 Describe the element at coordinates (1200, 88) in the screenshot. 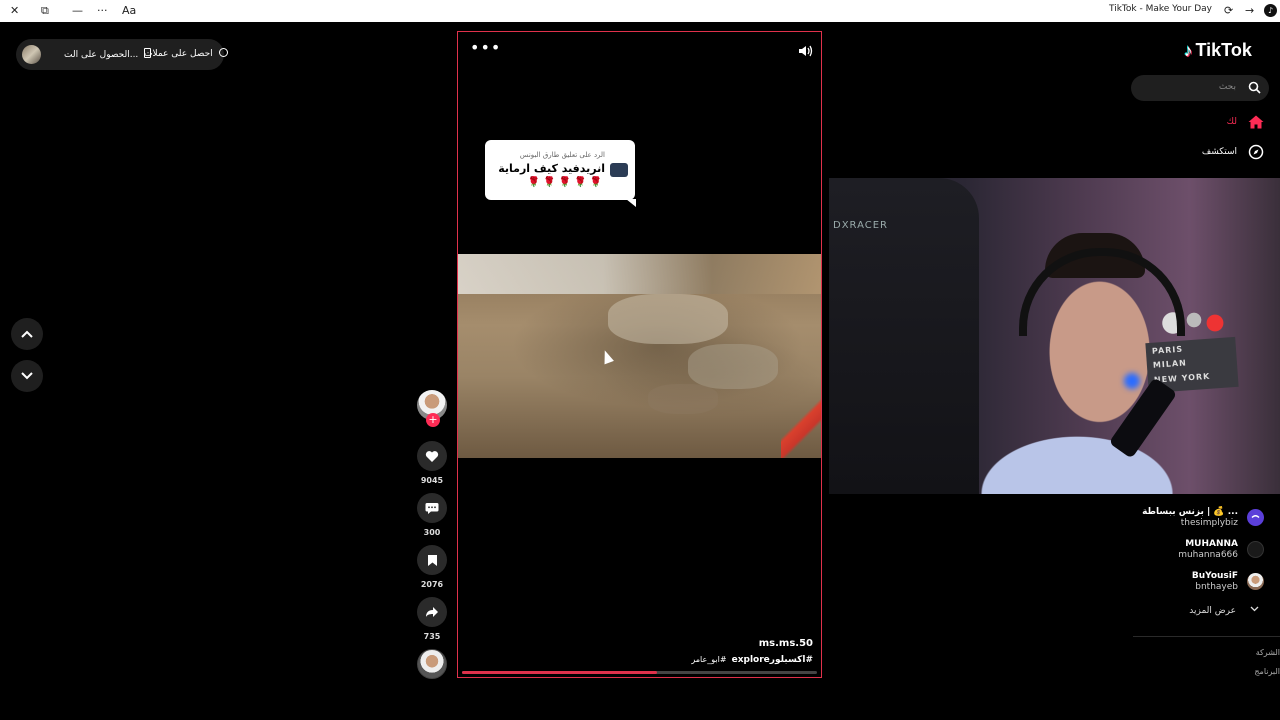

I see `search-input: بحث` at that location.